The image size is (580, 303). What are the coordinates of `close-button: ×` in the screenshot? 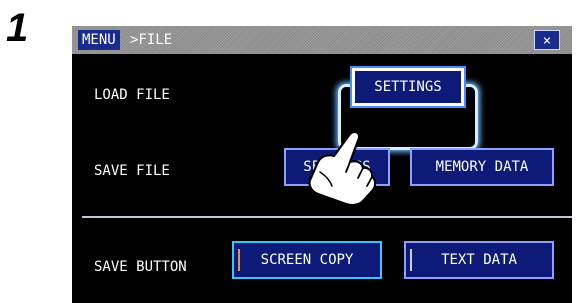 It's located at (547, 40).